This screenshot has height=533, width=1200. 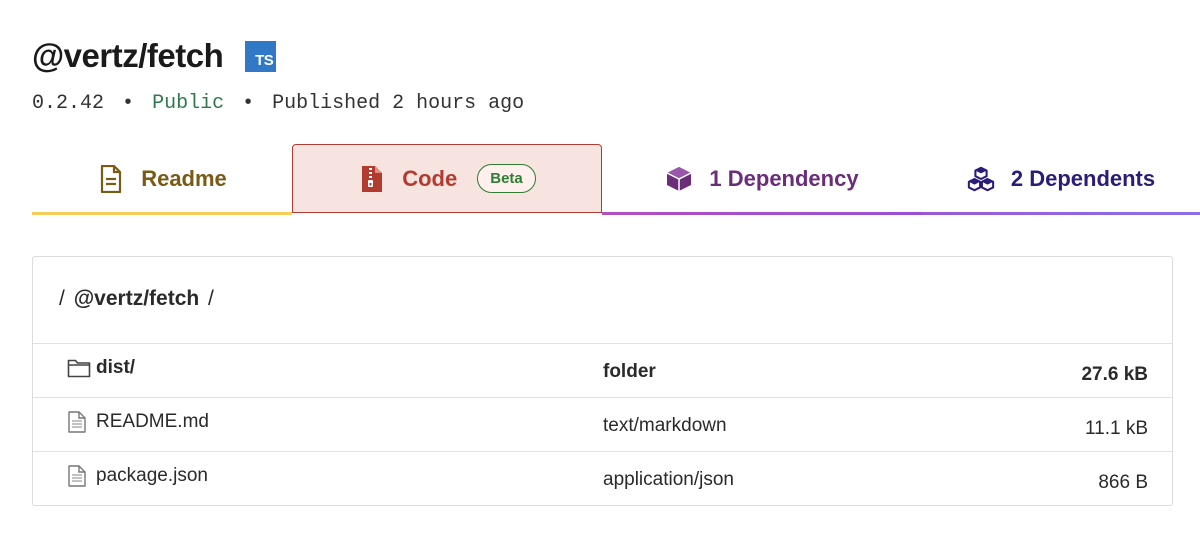 I want to click on file-name-cell: README.md, so click(x=138, y=422).